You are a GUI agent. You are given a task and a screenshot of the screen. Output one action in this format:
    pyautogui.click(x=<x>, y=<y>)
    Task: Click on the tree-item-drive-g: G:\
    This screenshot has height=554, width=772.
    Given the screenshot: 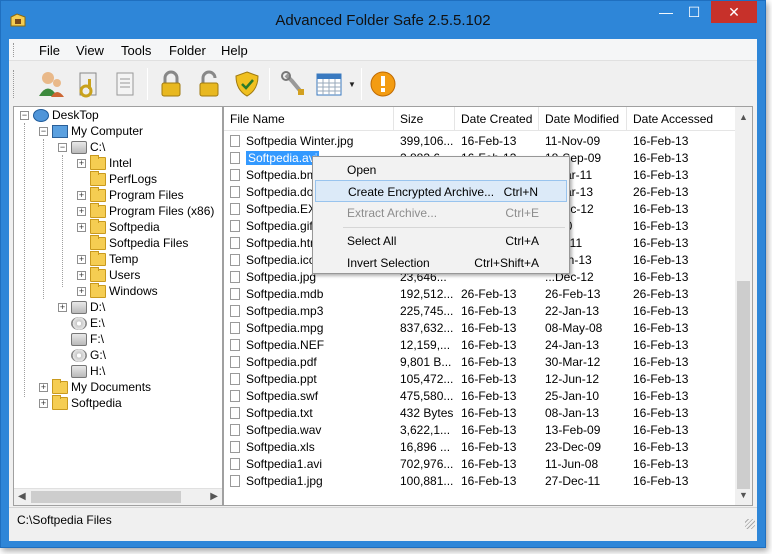 What is the action you would take?
    pyautogui.click(x=88, y=355)
    